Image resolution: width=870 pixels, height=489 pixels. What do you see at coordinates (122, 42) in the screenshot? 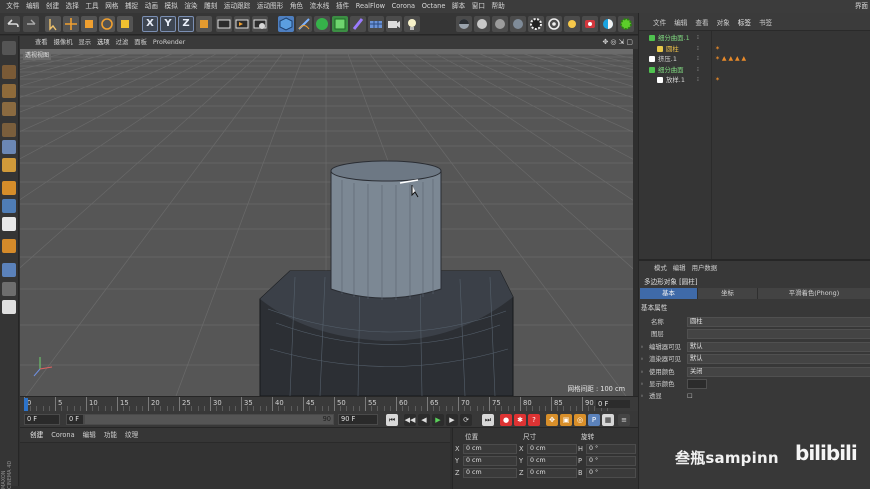
I see `viewport-menu-item-4: 过滤` at bounding box center [122, 42].